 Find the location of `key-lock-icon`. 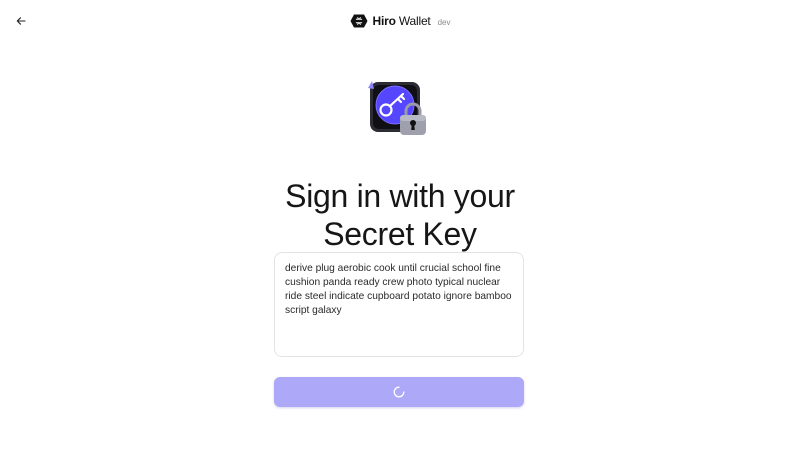

key-lock-icon is located at coordinates (397, 108).